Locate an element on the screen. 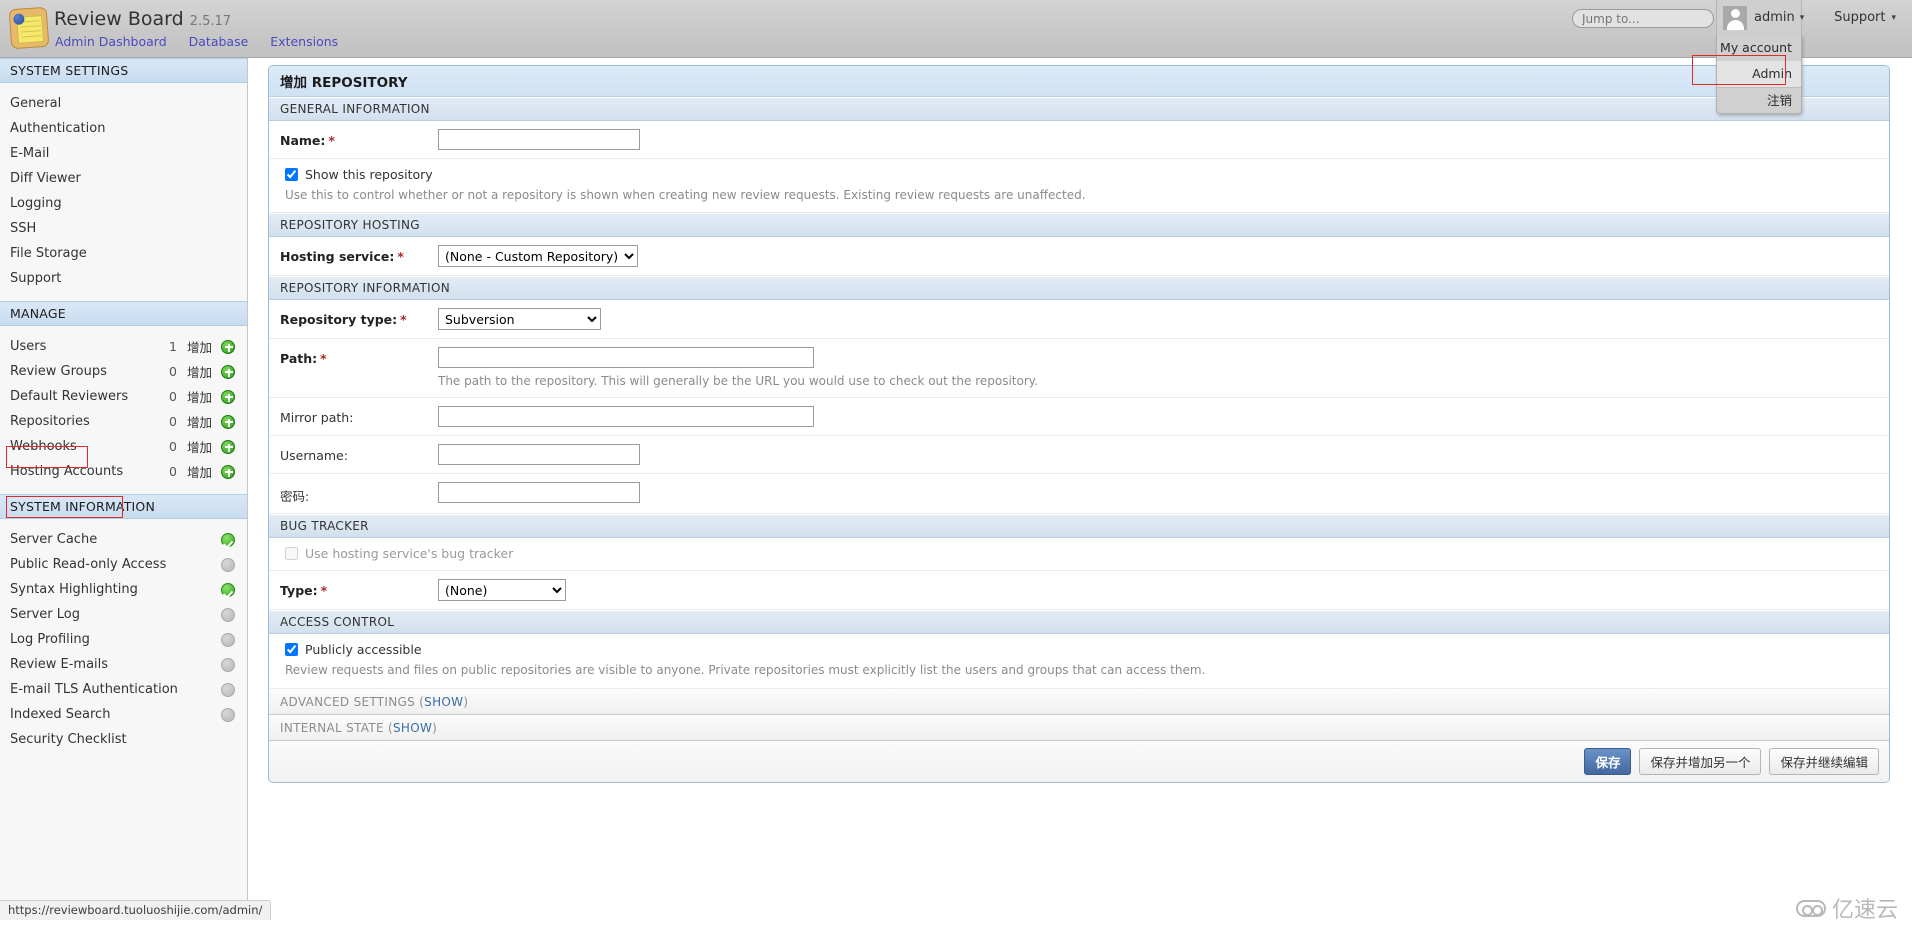 This screenshot has width=1912, height=940. sidebar-item-server-cache: Server Cache is located at coordinates (123, 539).